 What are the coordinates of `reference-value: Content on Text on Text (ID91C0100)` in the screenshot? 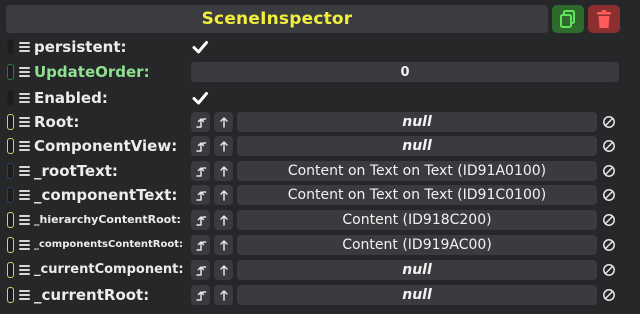 It's located at (417, 195).